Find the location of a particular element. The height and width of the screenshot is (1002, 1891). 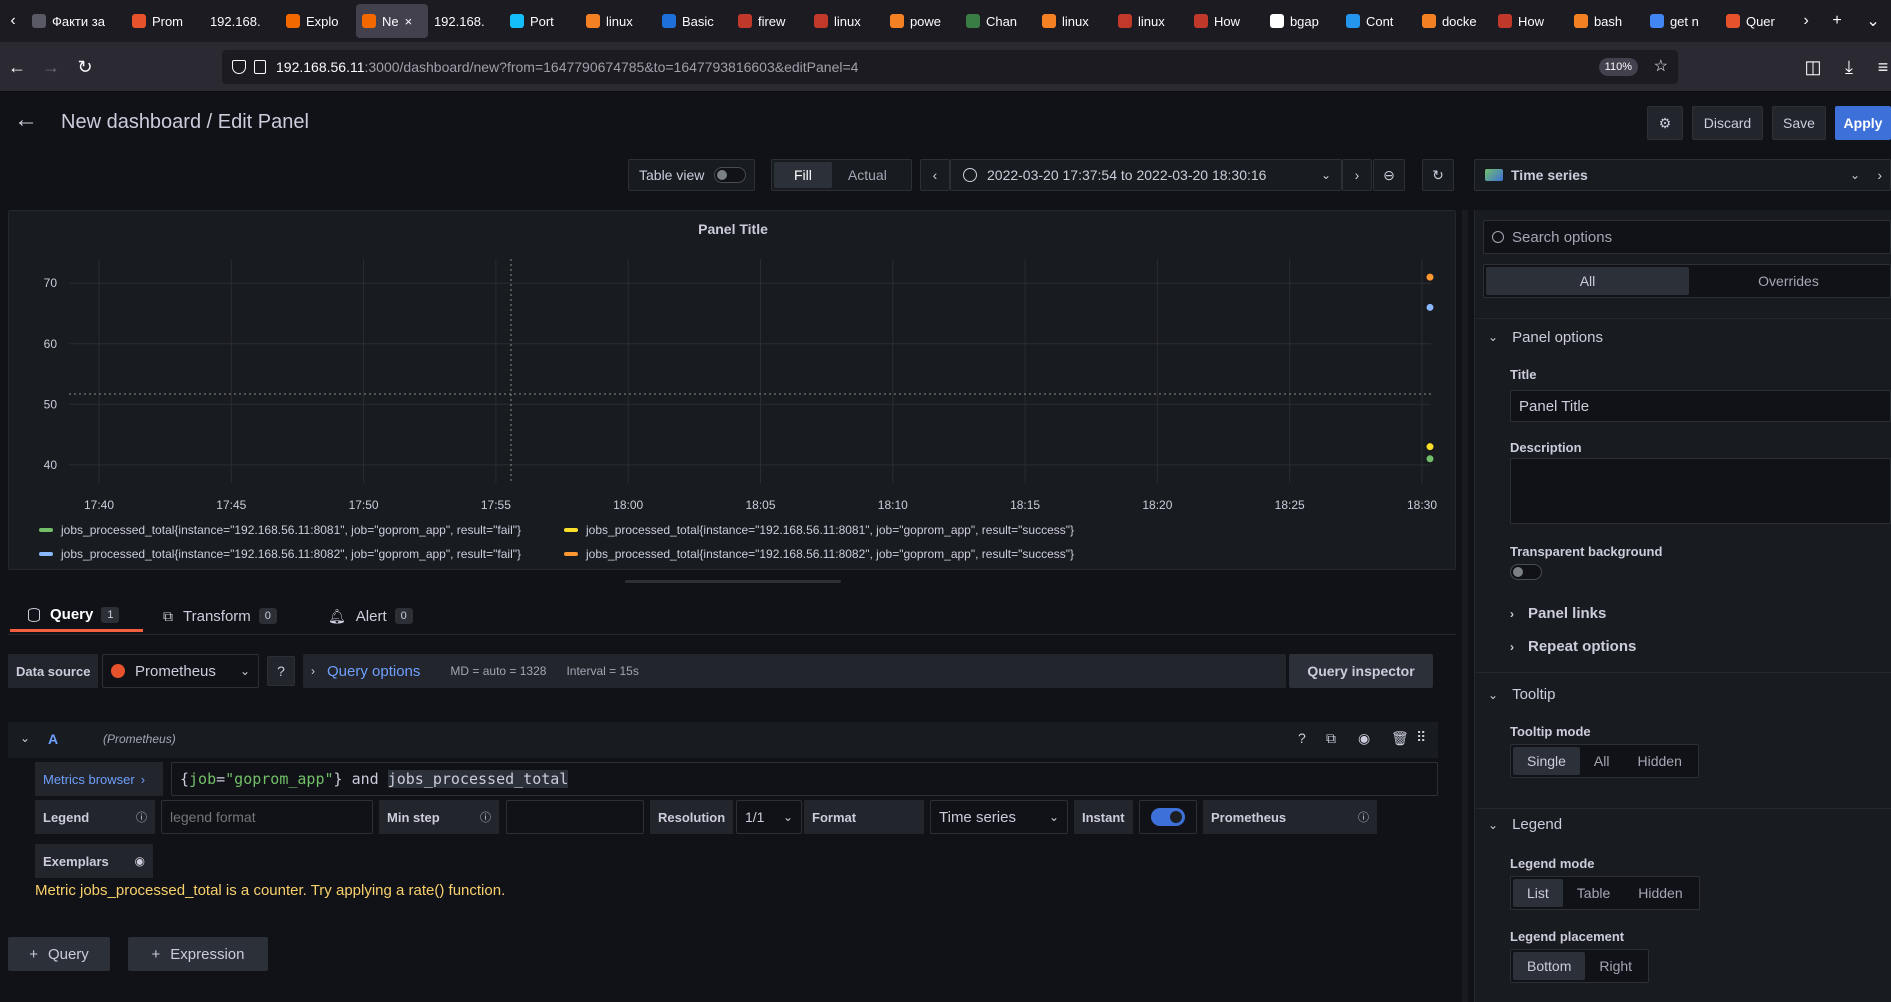

apply-button: Apply is located at coordinates (1863, 123).